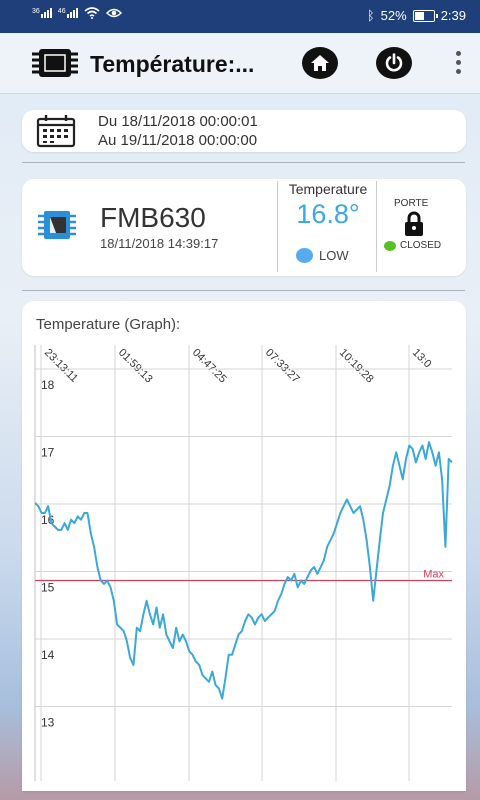 This screenshot has width=480, height=800. What do you see at coordinates (36, 11) in the screenshot?
I see `signal-label: 36` at bounding box center [36, 11].